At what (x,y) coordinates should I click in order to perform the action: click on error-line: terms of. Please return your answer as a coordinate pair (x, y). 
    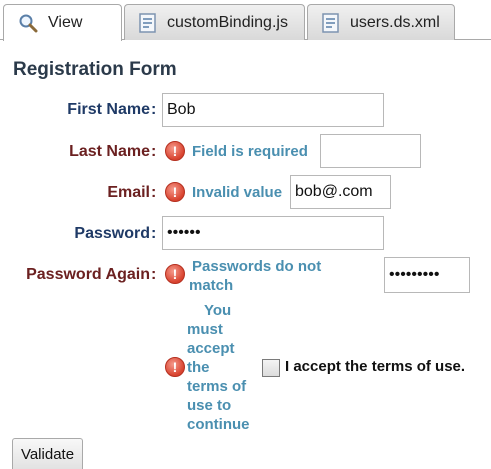
    Looking at the image, I should click on (217, 386).